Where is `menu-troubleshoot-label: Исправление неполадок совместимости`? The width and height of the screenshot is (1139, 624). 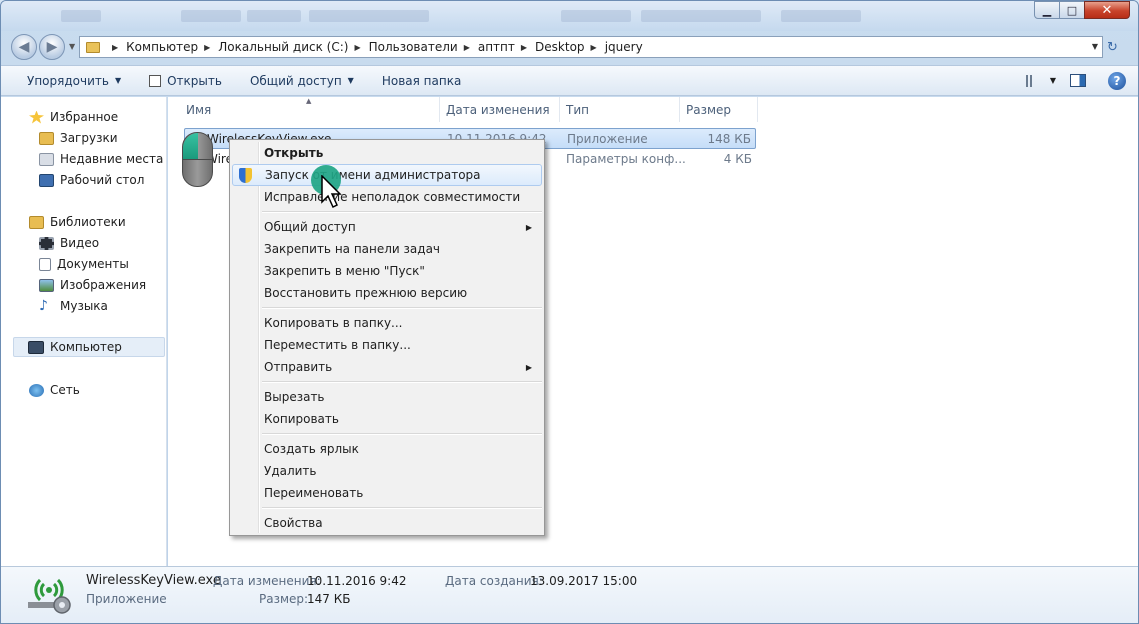
menu-troubleshoot-label: Исправление неполадок совместимости is located at coordinates (392, 197).